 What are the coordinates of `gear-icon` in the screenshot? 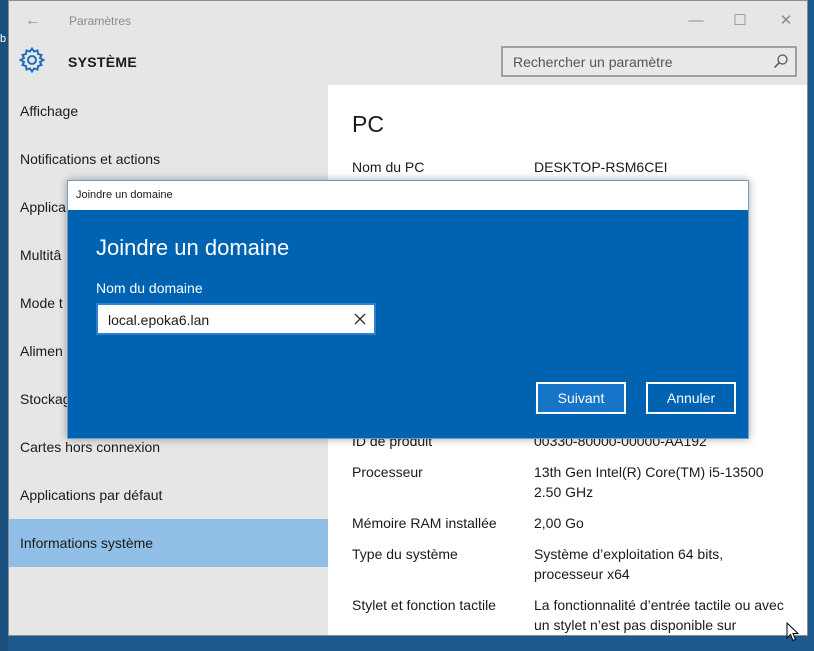 It's located at (32, 60).